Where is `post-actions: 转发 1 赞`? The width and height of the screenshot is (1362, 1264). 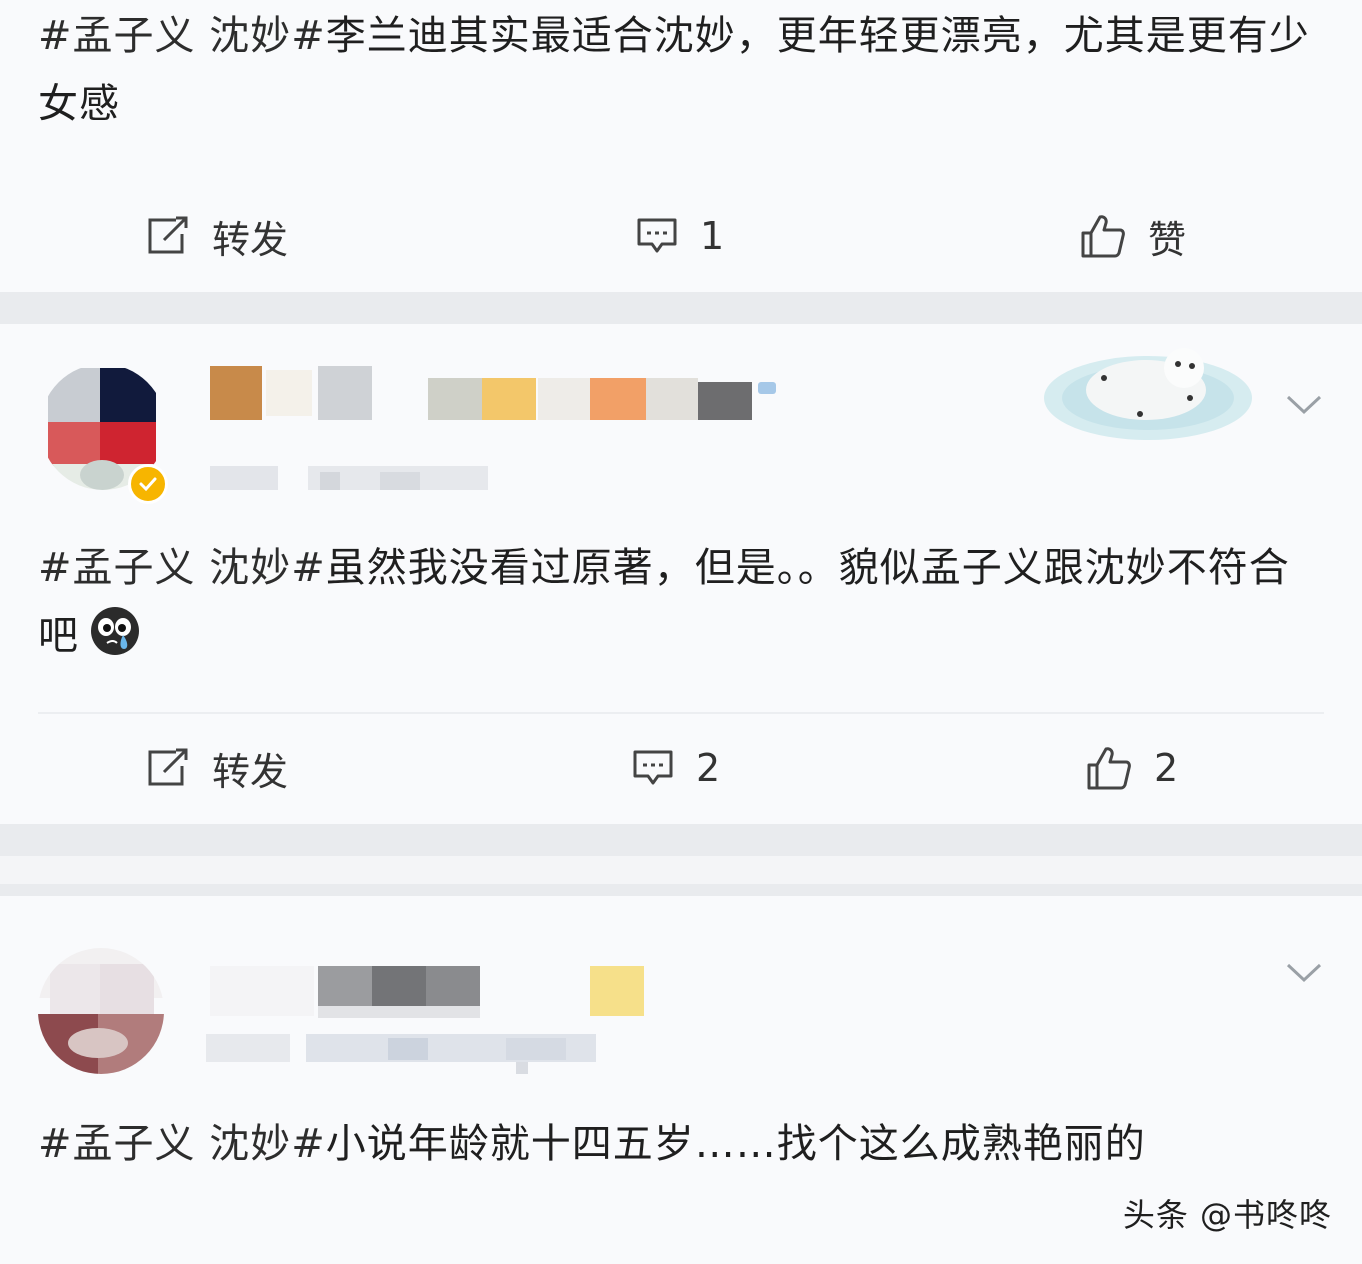 post-actions: 转发 1 赞 is located at coordinates (681, 236).